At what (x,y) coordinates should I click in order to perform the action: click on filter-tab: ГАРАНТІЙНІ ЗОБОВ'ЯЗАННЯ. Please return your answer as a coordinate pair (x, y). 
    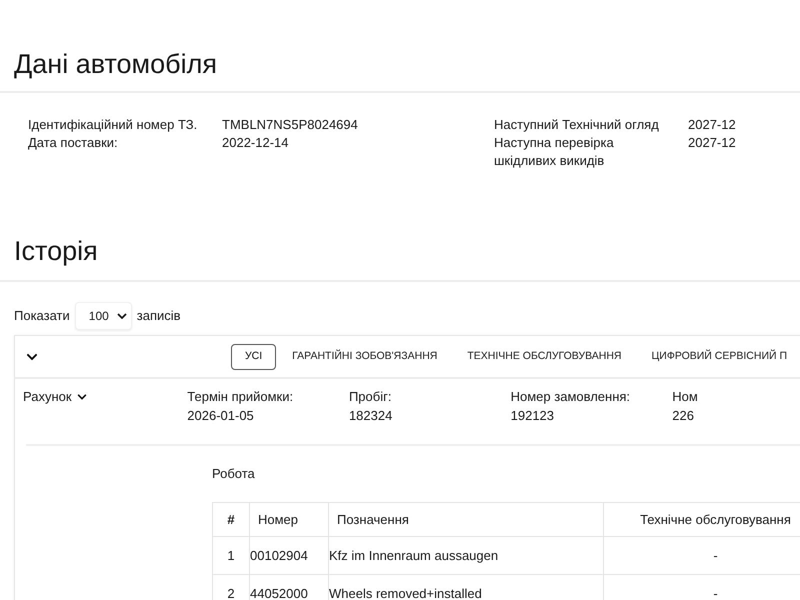
    Looking at the image, I should click on (365, 357).